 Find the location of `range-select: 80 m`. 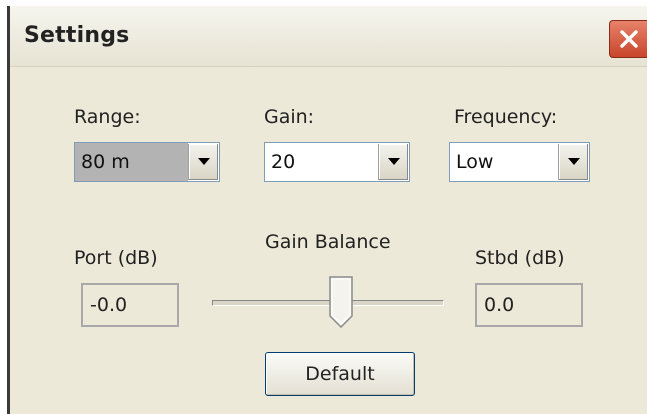

range-select: 80 m is located at coordinates (147, 162).